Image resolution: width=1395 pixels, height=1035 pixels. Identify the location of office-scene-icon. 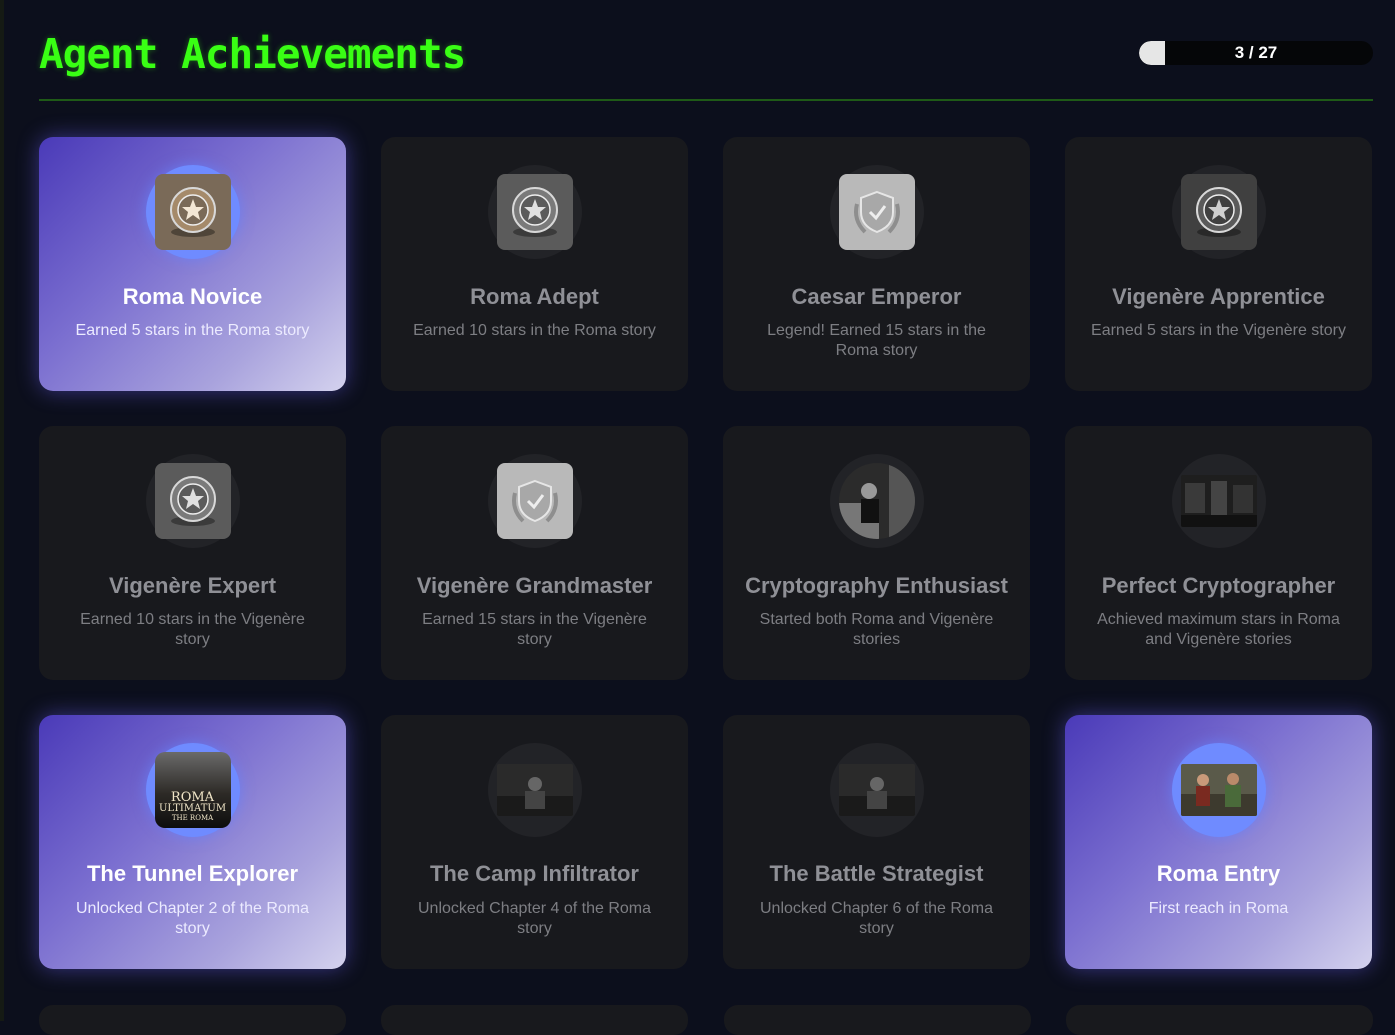
(1218, 501).